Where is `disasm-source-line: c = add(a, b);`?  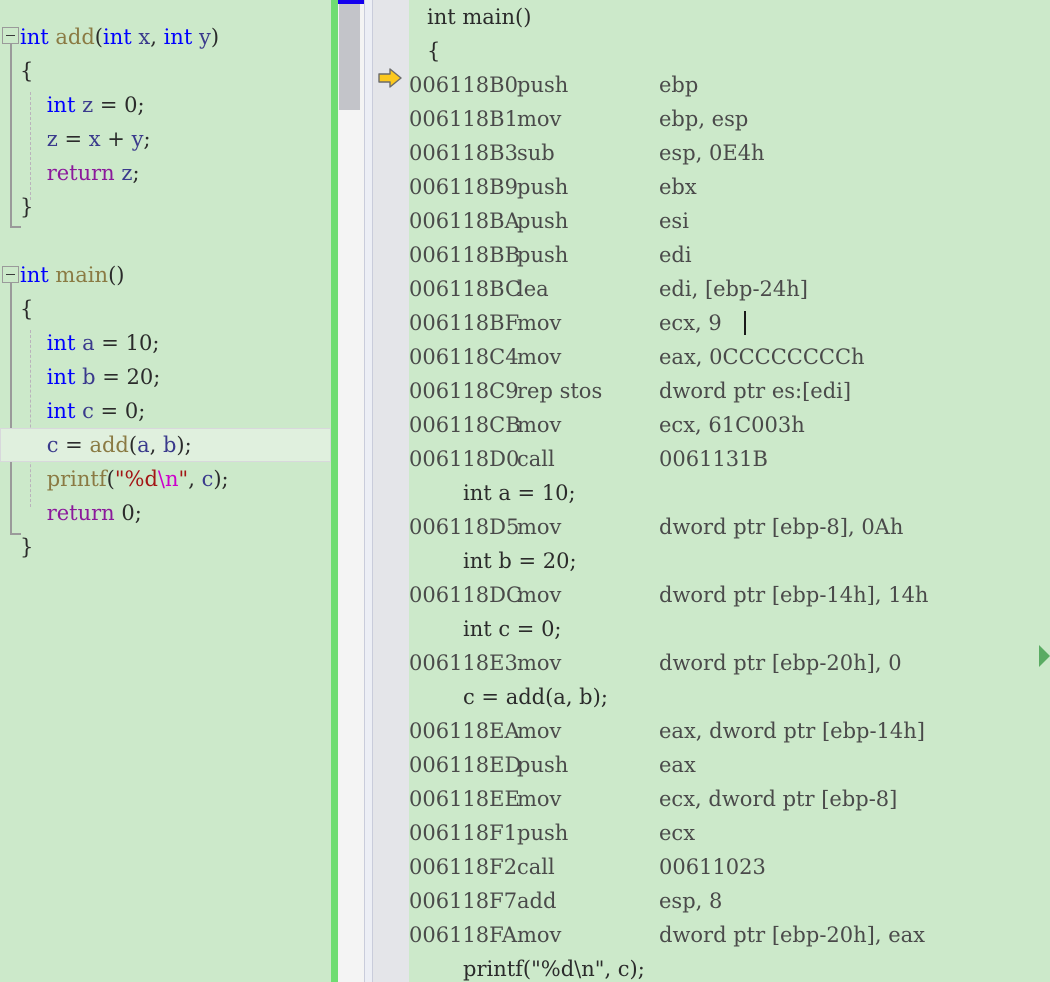 disasm-source-line: c = add(a, b); is located at coordinates (729, 697).